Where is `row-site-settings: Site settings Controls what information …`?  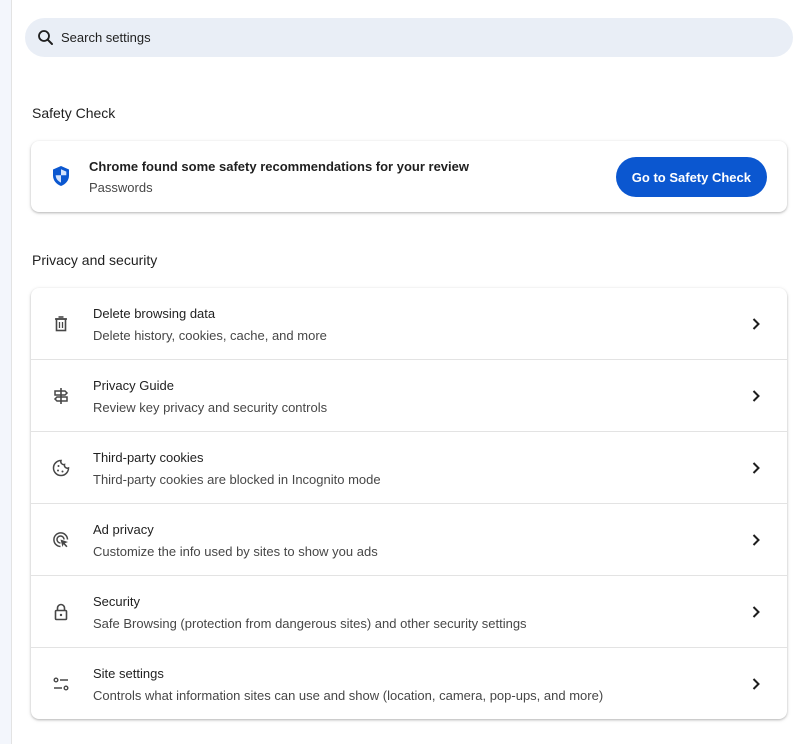
row-site-settings: Site settings Controls what information … is located at coordinates (409, 683).